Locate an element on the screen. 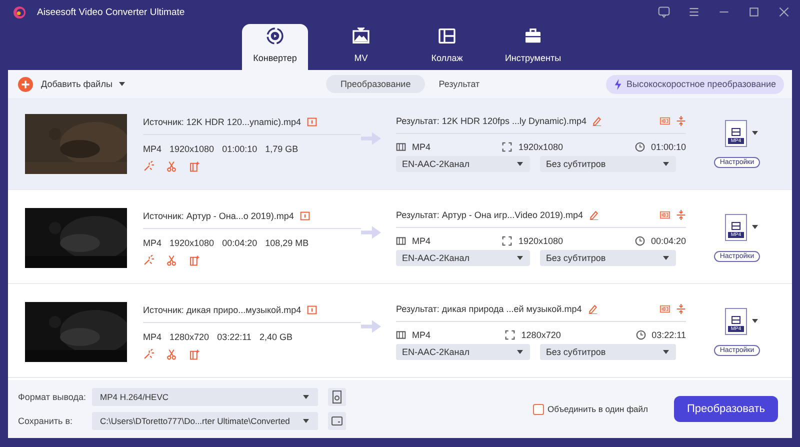  format-settings-icon is located at coordinates (337, 397).